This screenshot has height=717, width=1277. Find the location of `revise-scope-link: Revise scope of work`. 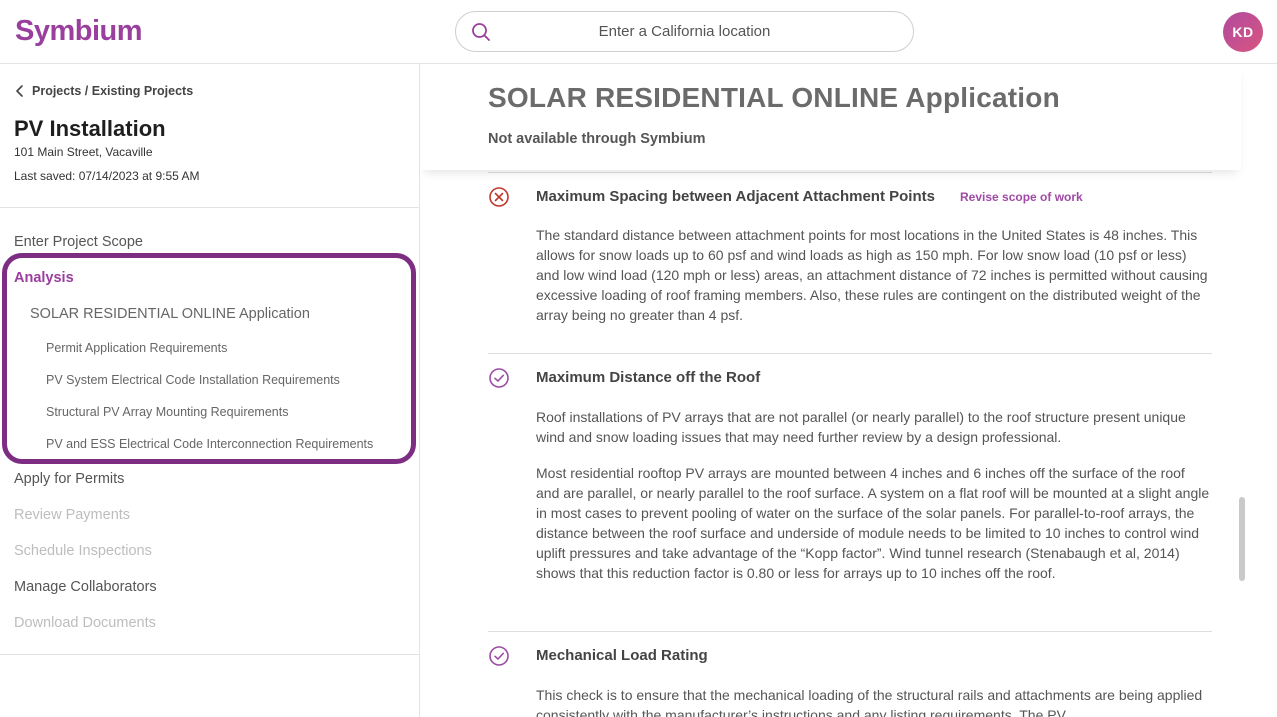

revise-scope-link: Revise scope of work is located at coordinates (1021, 197).